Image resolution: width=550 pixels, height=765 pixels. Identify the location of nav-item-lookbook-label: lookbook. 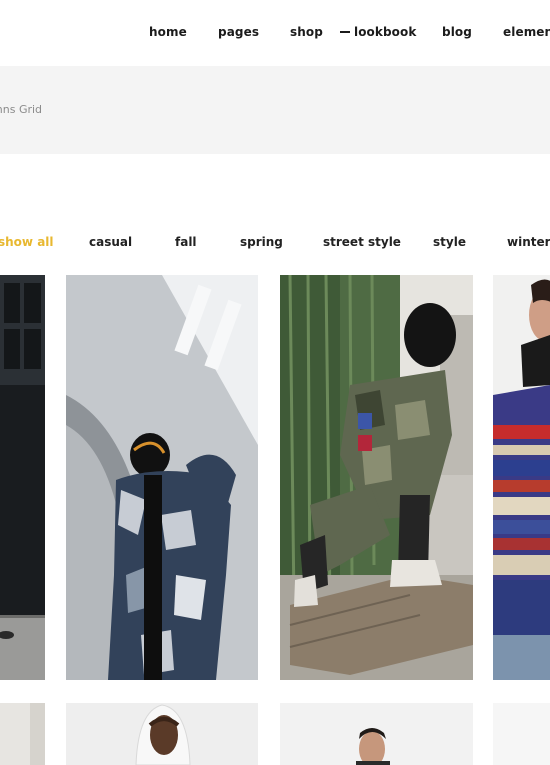
(385, 32).